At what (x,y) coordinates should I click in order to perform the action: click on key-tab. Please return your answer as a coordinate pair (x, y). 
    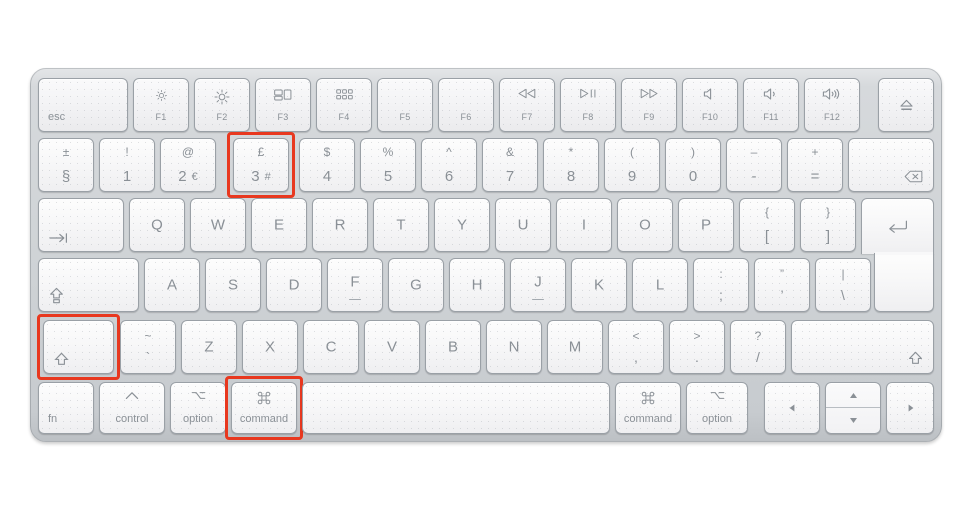
    Looking at the image, I should click on (81, 225).